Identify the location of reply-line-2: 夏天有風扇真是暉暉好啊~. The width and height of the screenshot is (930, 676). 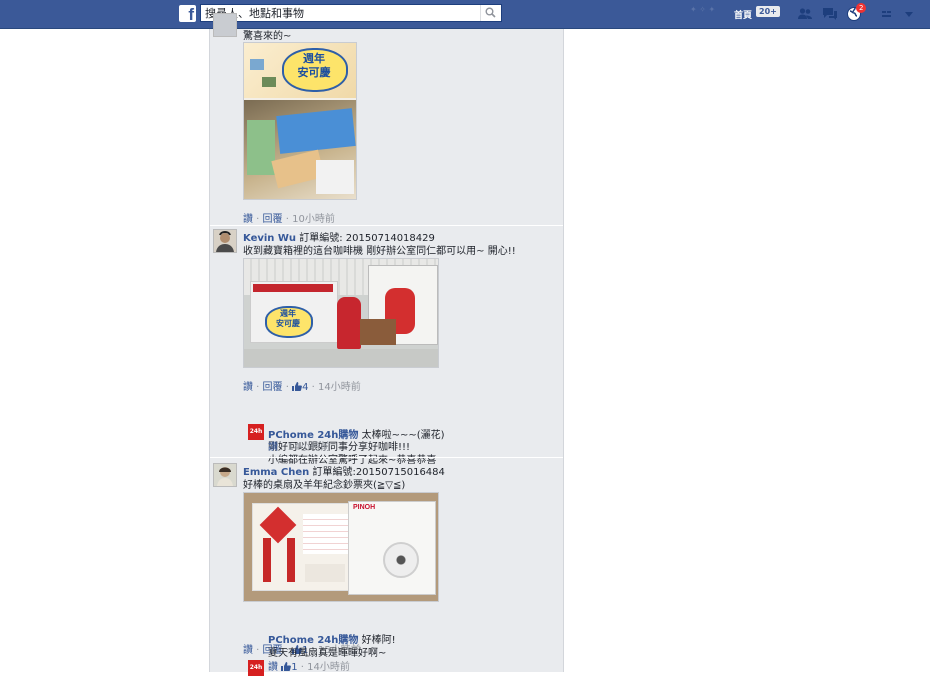
(327, 653).